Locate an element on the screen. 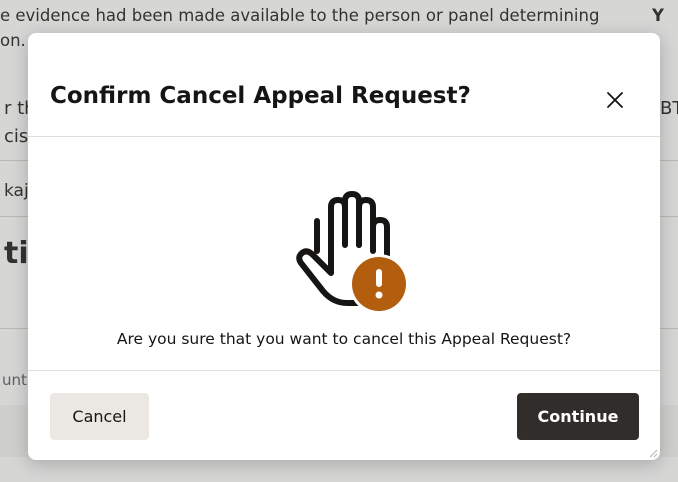  close-button is located at coordinates (615, 100).